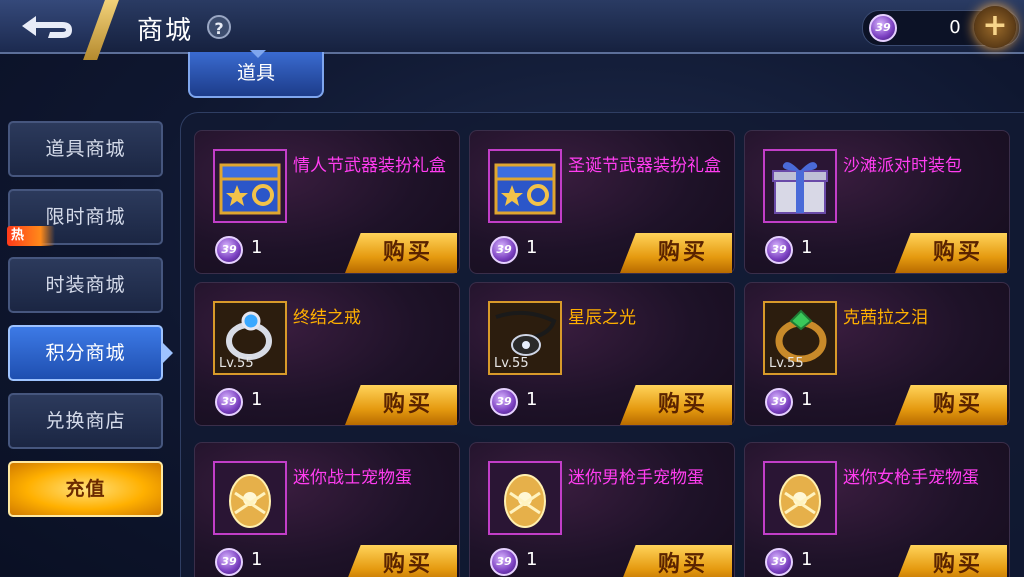 The image size is (1024, 577). What do you see at coordinates (369, 166) in the screenshot?
I see `item-name: 情人节武器装扮礼盒` at bounding box center [369, 166].